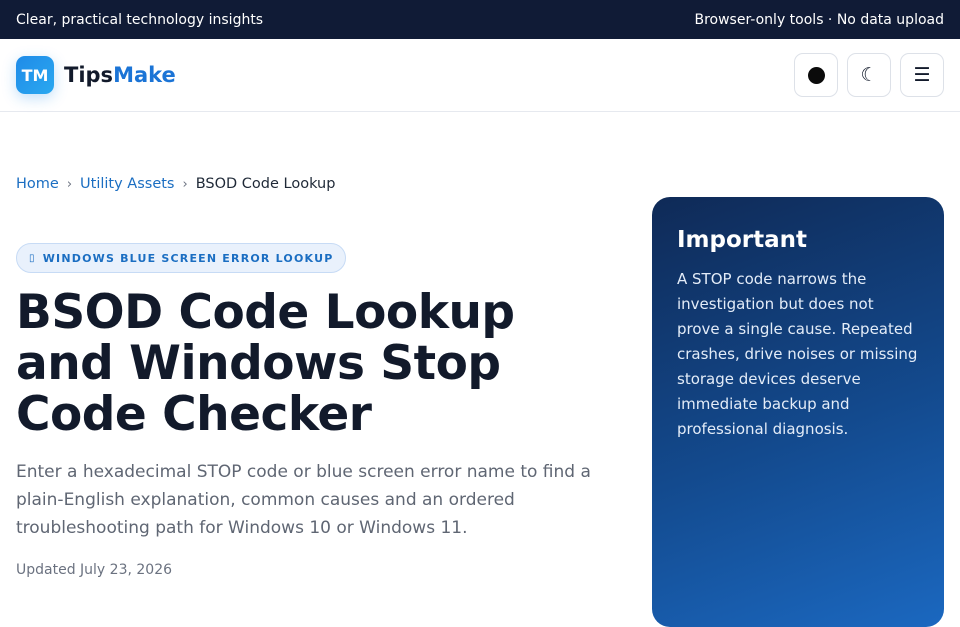  What do you see at coordinates (127, 184) in the screenshot?
I see `breadcrumb-section-link: Utility Assets` at bounding box center [127, 184].